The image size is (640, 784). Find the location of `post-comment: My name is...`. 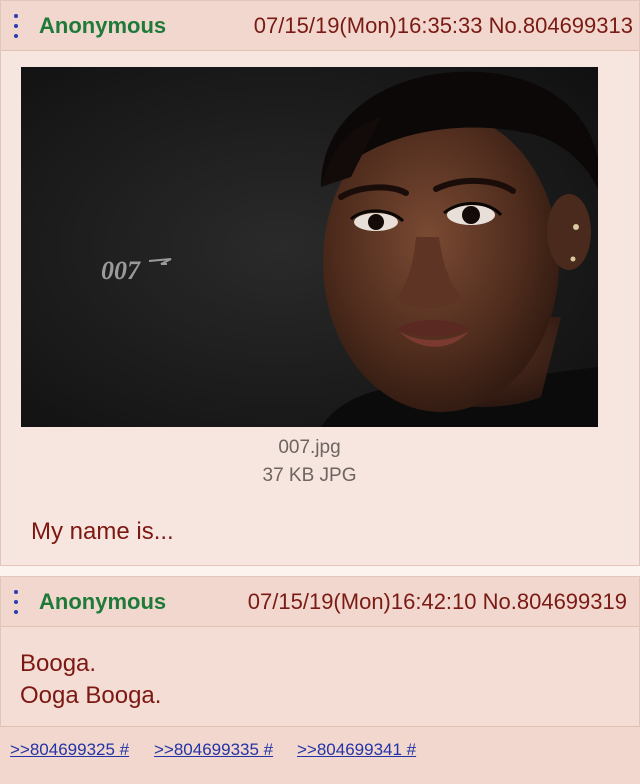

post-comment: My name is... is located at coordinates (102, 532).